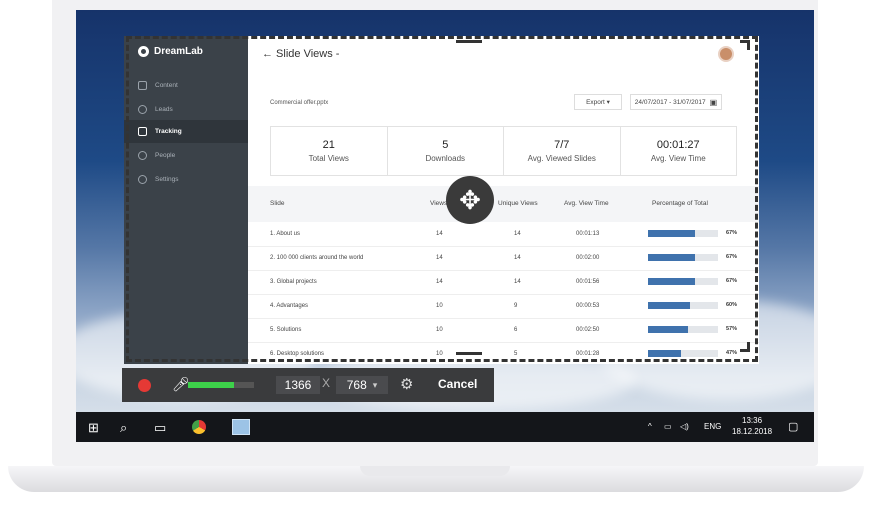 The width and height of the screenshot is (870, 506). What do you see at coordinates (438, 203) in the screenshot?
I see `column-header-views: Views` at bounding box center [438, 203].